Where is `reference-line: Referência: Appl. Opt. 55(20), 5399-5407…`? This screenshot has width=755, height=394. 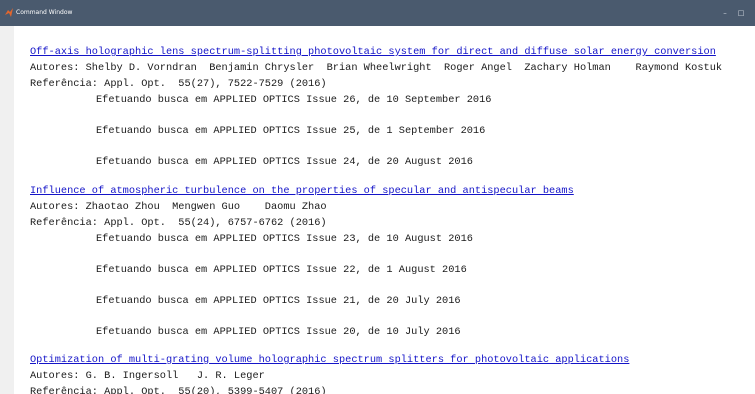
reference-line: Referência: Appl. Opt. 55(20), 5399-5407… is located at coordinates (178, 390).